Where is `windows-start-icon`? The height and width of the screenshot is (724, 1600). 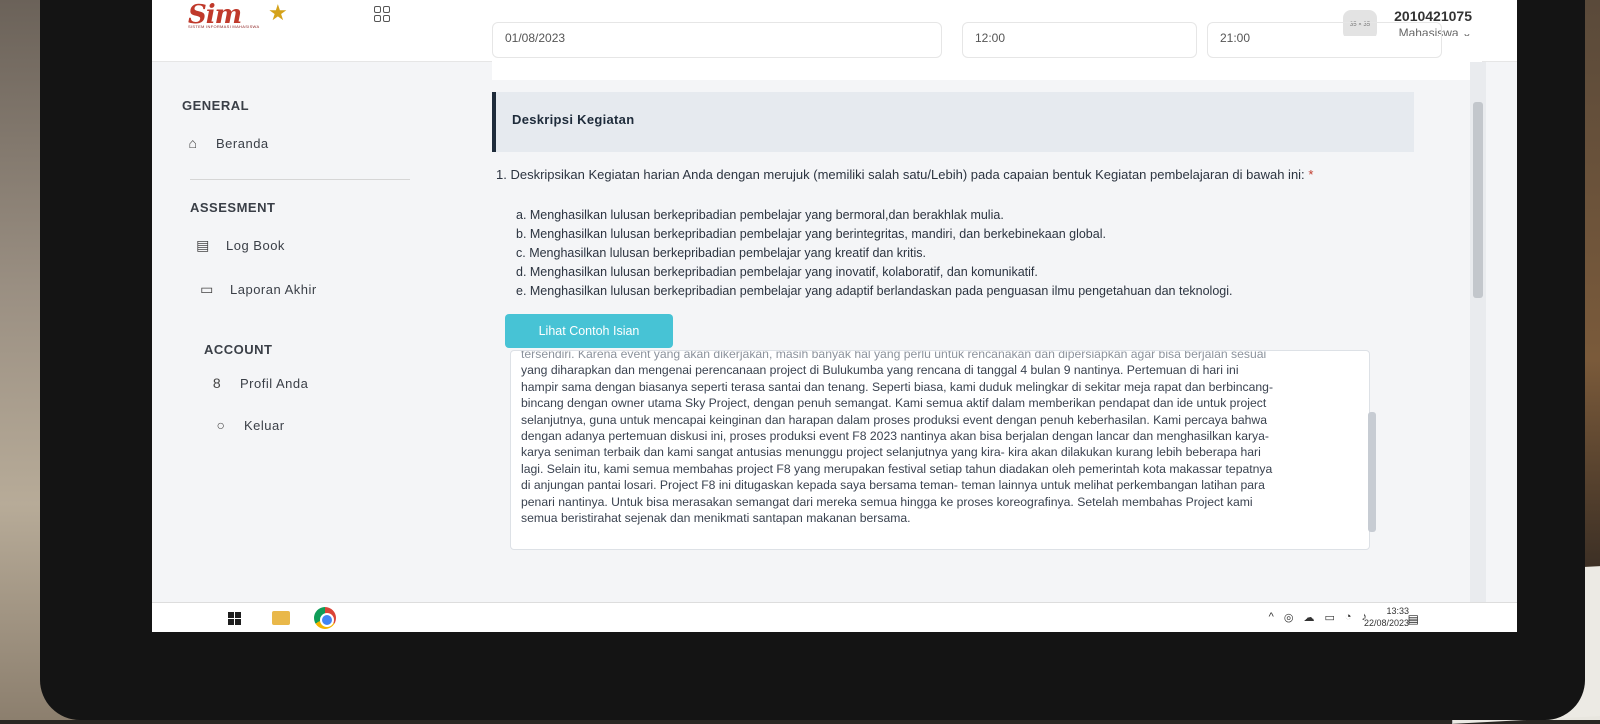 windows-start-icon is located at coordinates (234, 618).